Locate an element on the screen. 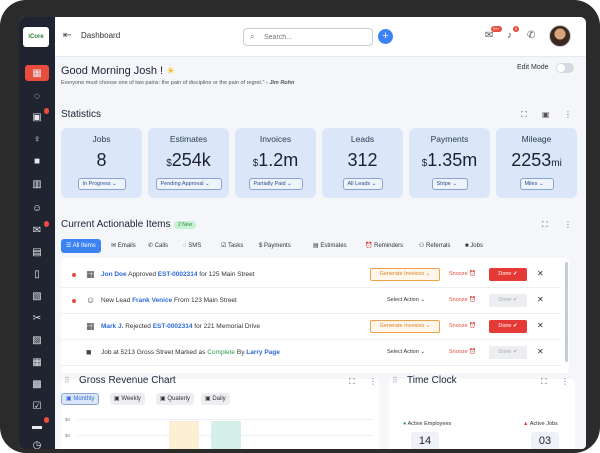  actionable-more-icon: ⋮ is located at coordinates (568, 224).